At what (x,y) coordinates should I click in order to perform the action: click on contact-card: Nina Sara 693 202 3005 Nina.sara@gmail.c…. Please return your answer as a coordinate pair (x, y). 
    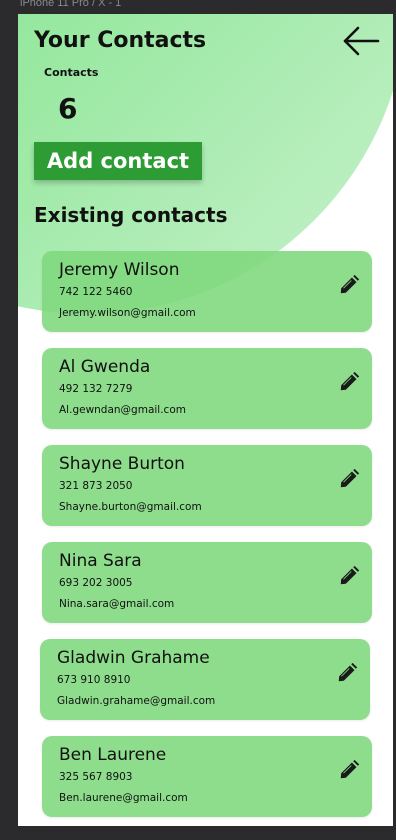
    Looking at the image, I should click on (207, 582).